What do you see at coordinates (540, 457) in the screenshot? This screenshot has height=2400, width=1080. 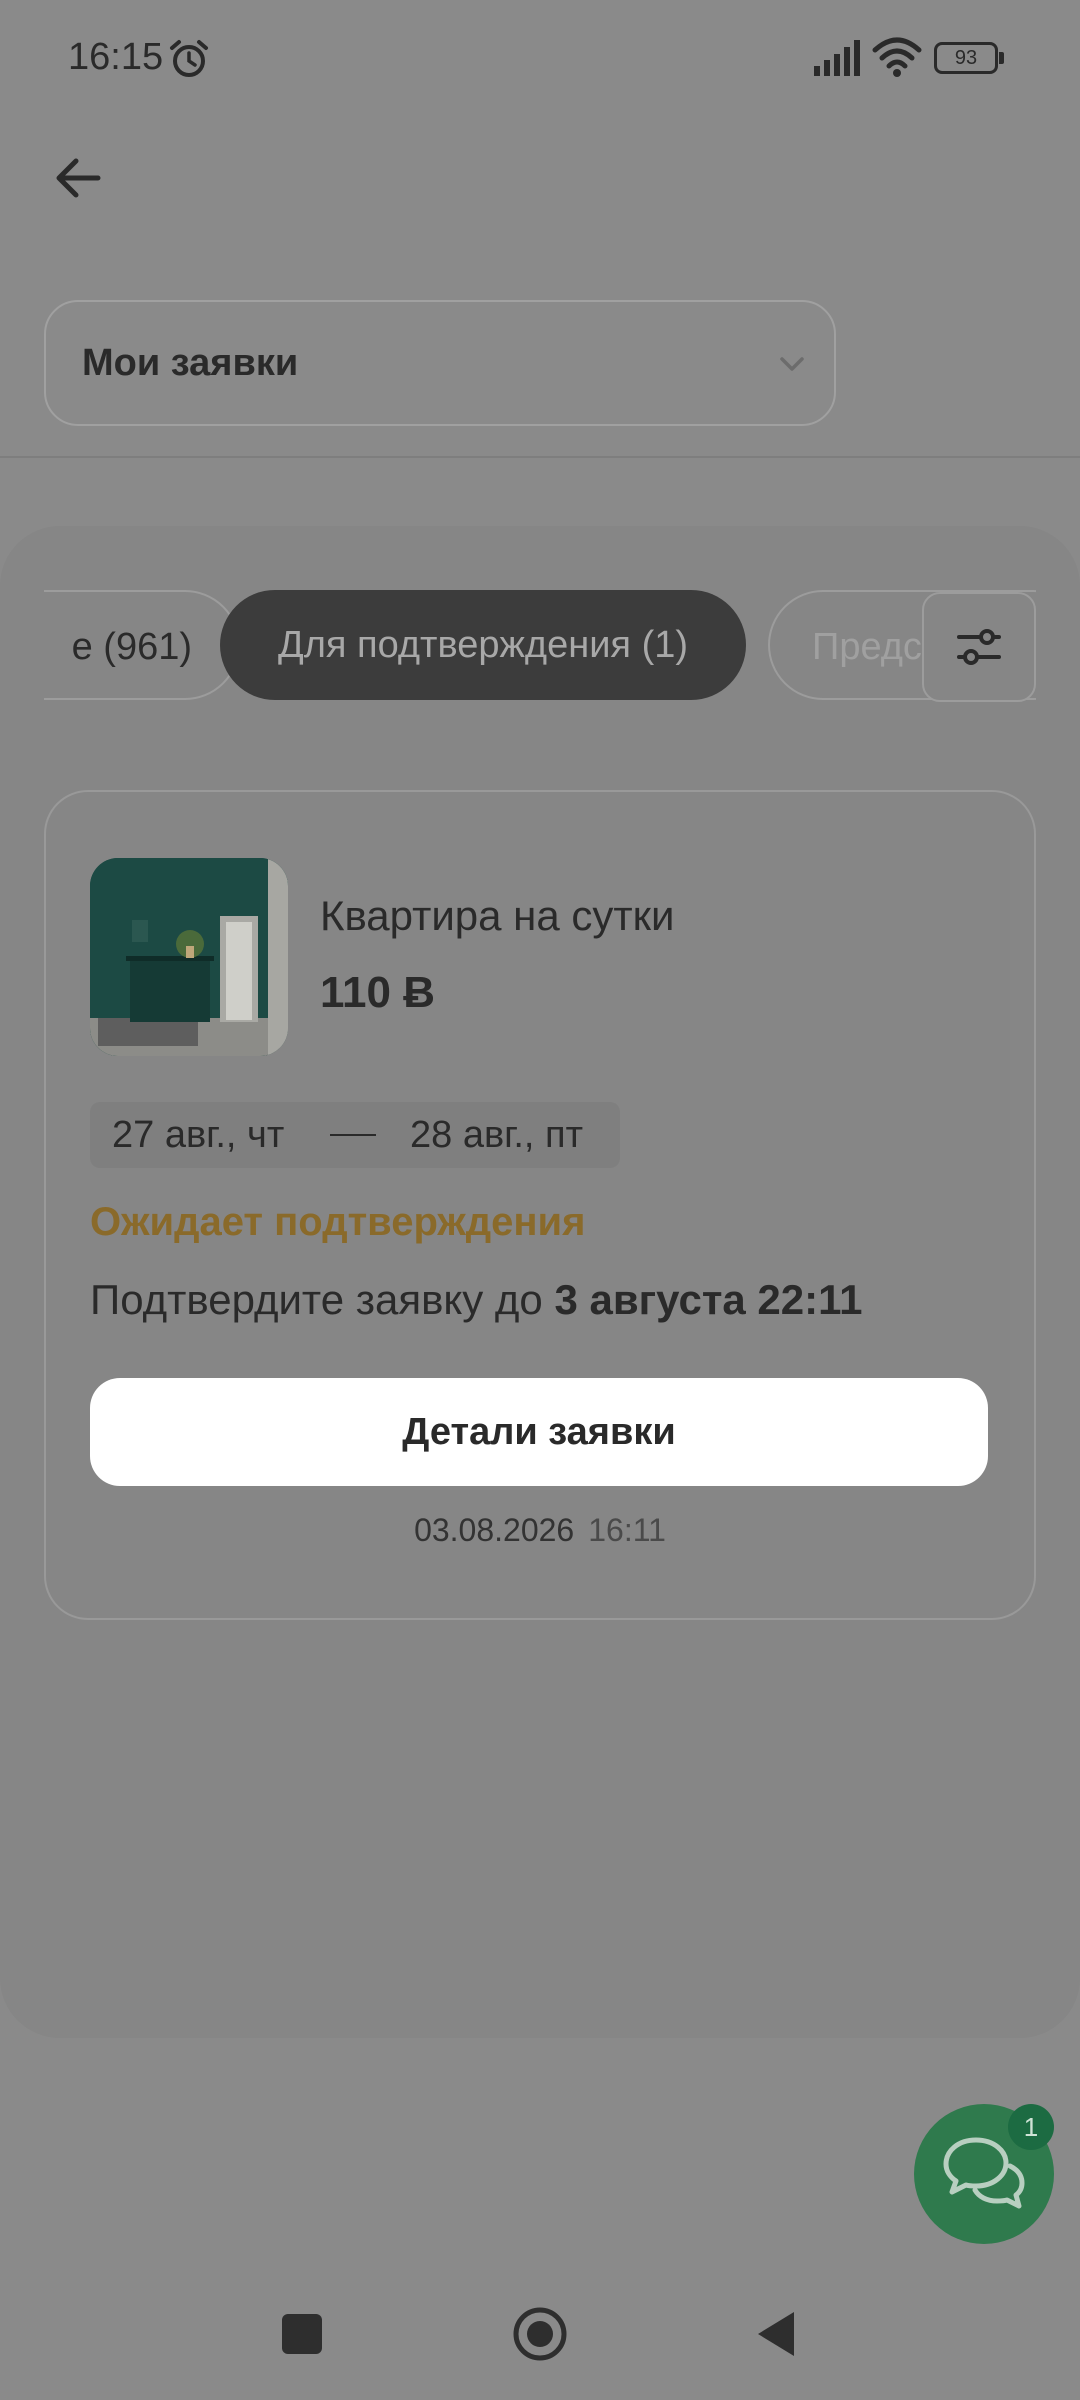 I see `header-divider` at bounding box center [540, 457].